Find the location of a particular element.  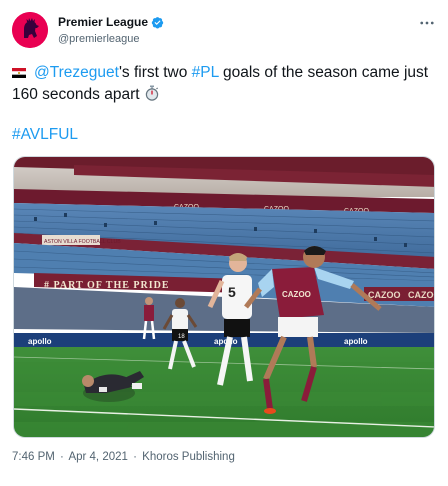

egypt-flag-icon is located at coordinates (19, 73).